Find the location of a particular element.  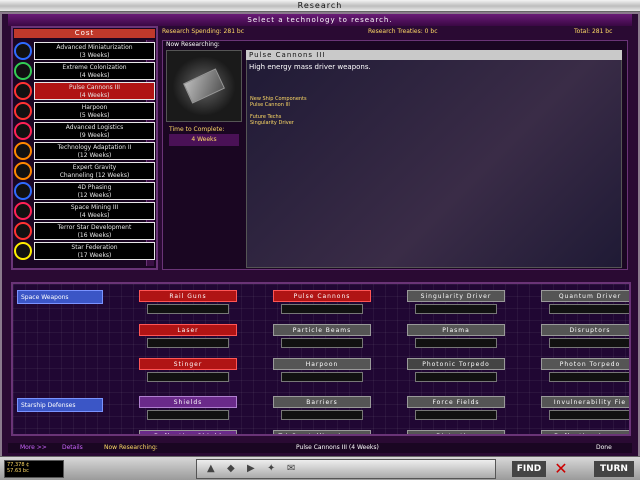

tree-node: Harpoon is located at coordinates (322, 364).